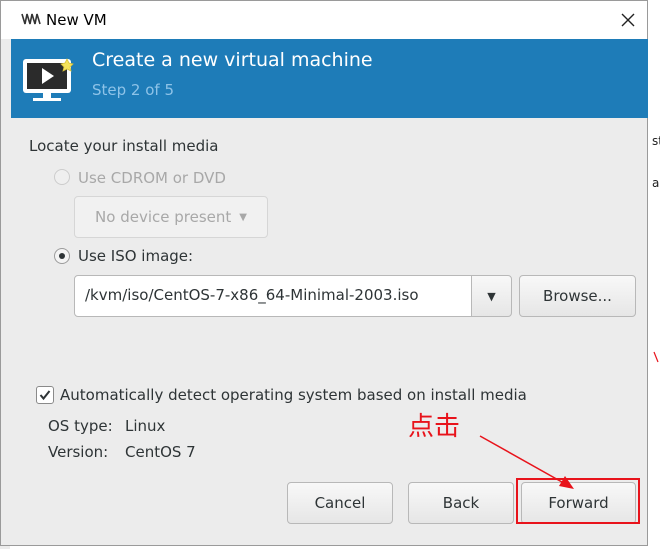 This screenshot has width=660, height=549. Describe the element at coordinates (152, 178) in the screenshot. I see `cdrom-label: Use CDROM or DVD` at that location.